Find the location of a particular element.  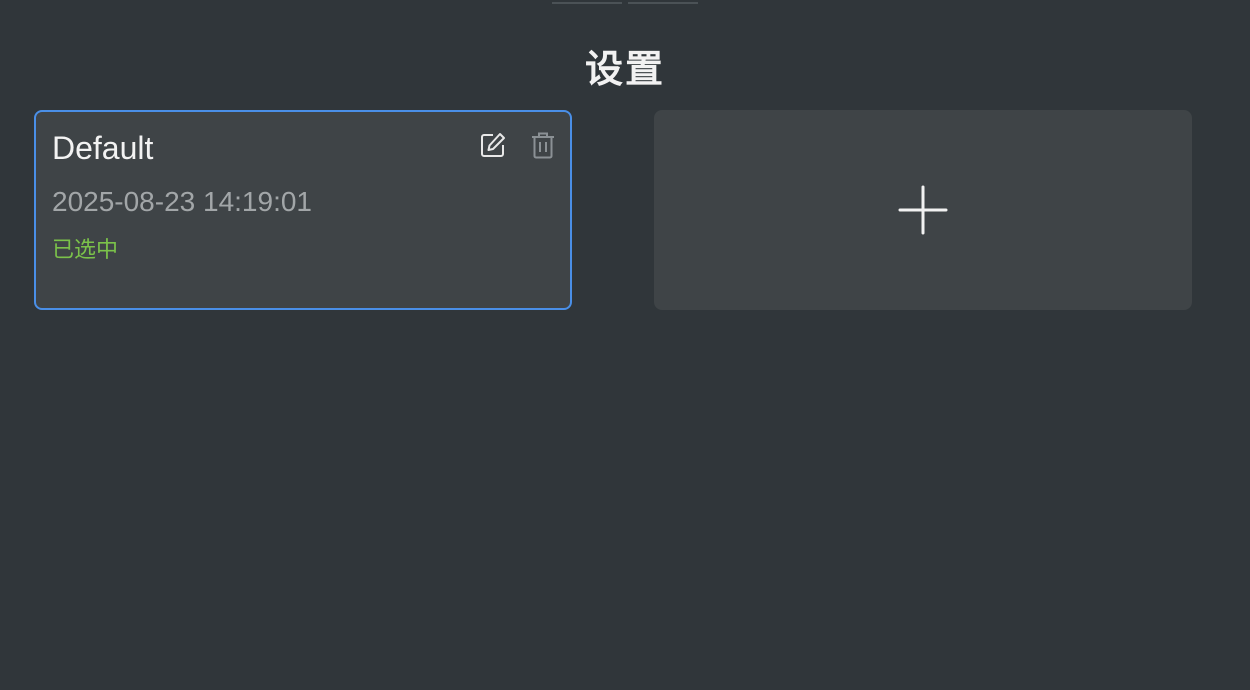

trash-icon is located at coordinates (543, 145).